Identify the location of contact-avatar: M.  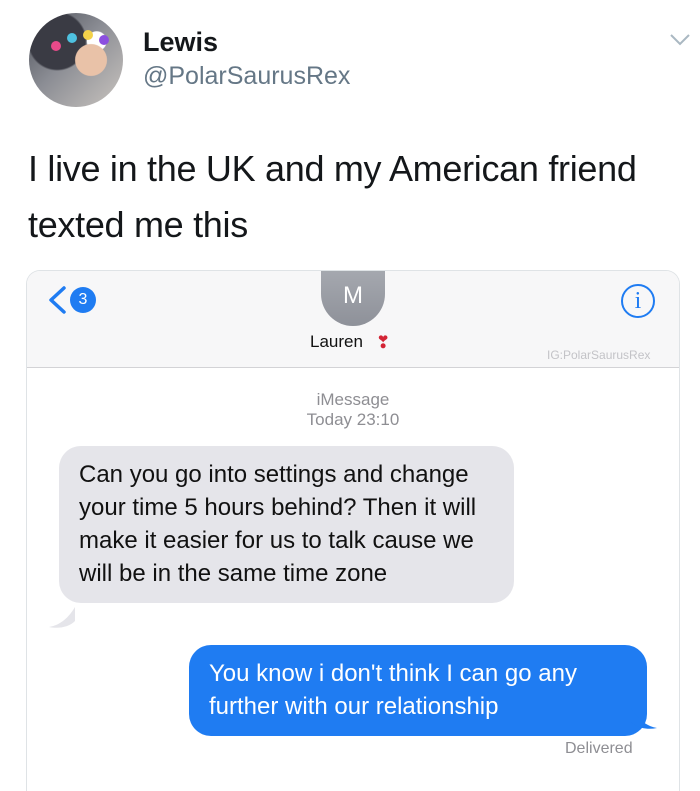
(353, 298).